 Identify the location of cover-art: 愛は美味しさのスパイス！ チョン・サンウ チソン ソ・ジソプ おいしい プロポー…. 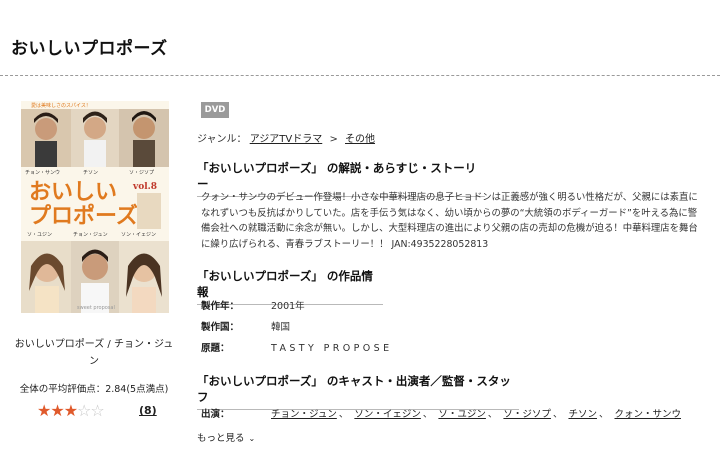
(95, 207).